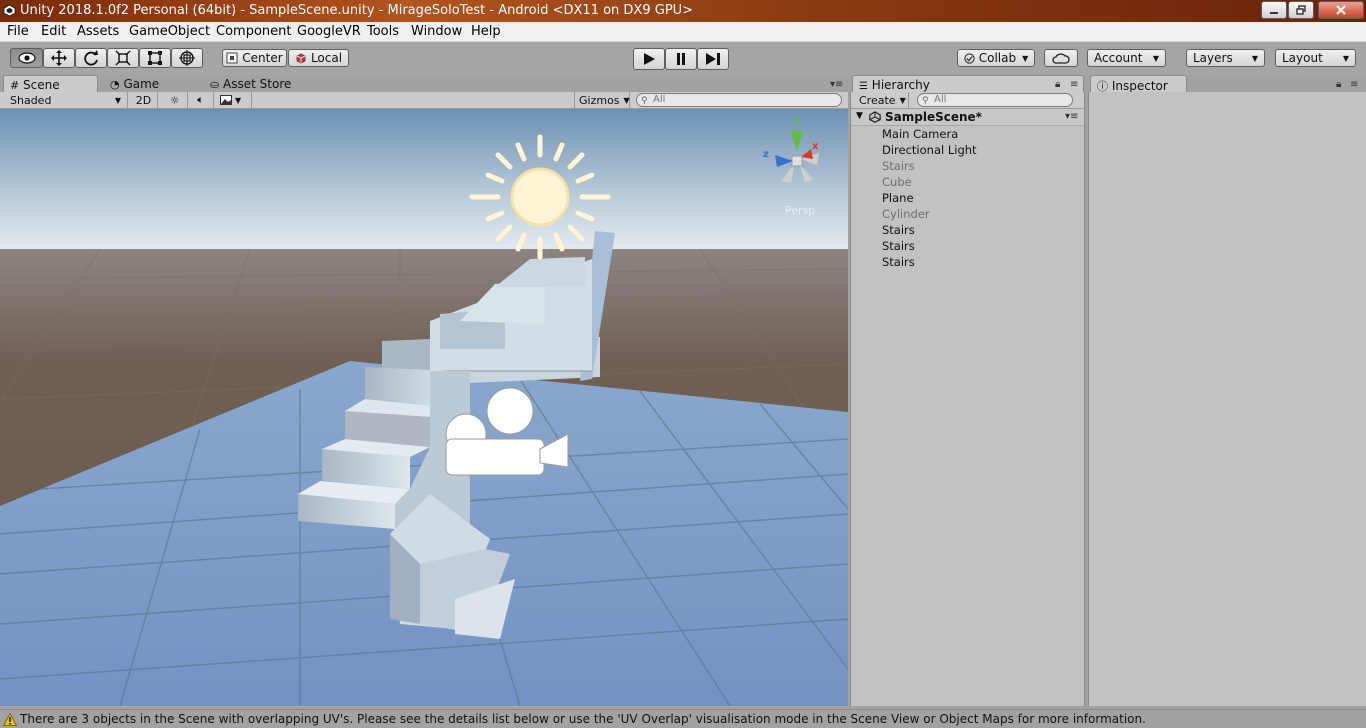 The image size is (1366, 728). What do you see at coordinates (486, 31) in the screenshot?
I see `menu-help: Help` at bounding box center [486, 31].